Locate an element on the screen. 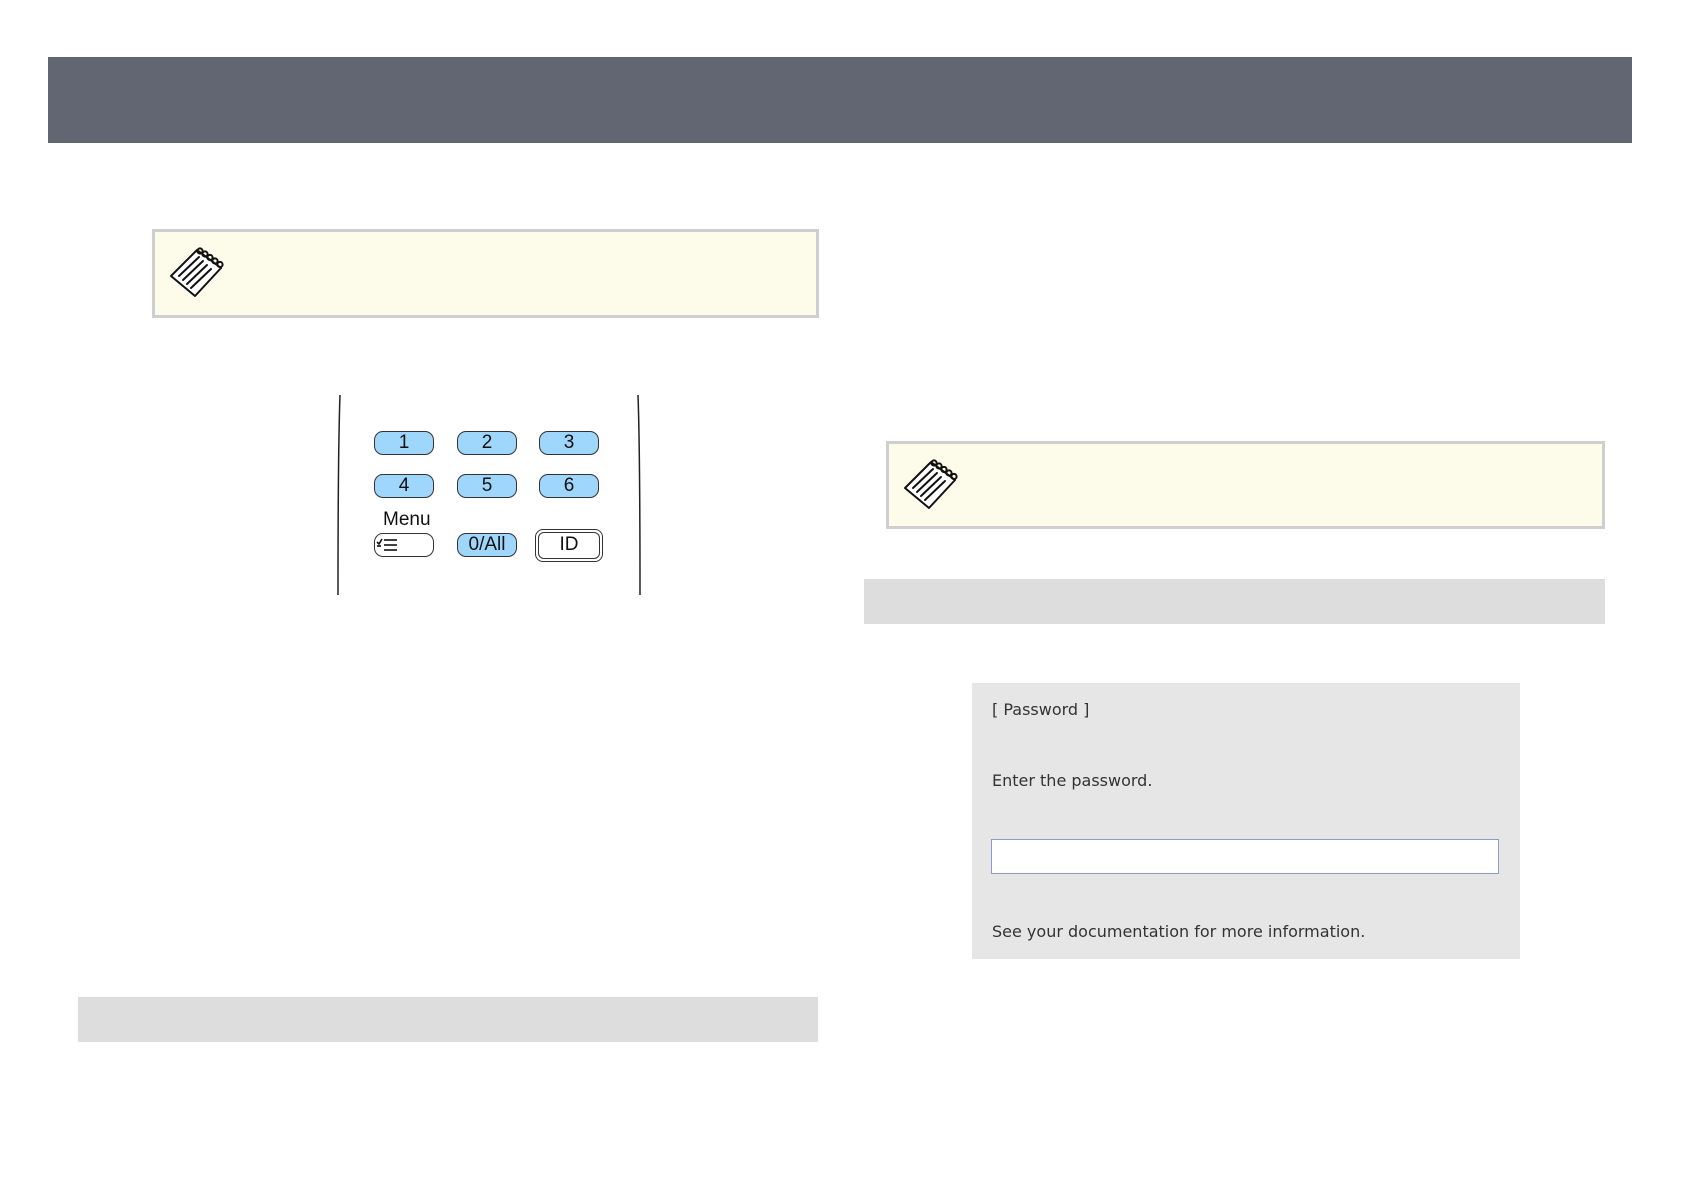  remote-button-id-label: ID is located at coordinates (569, 545).